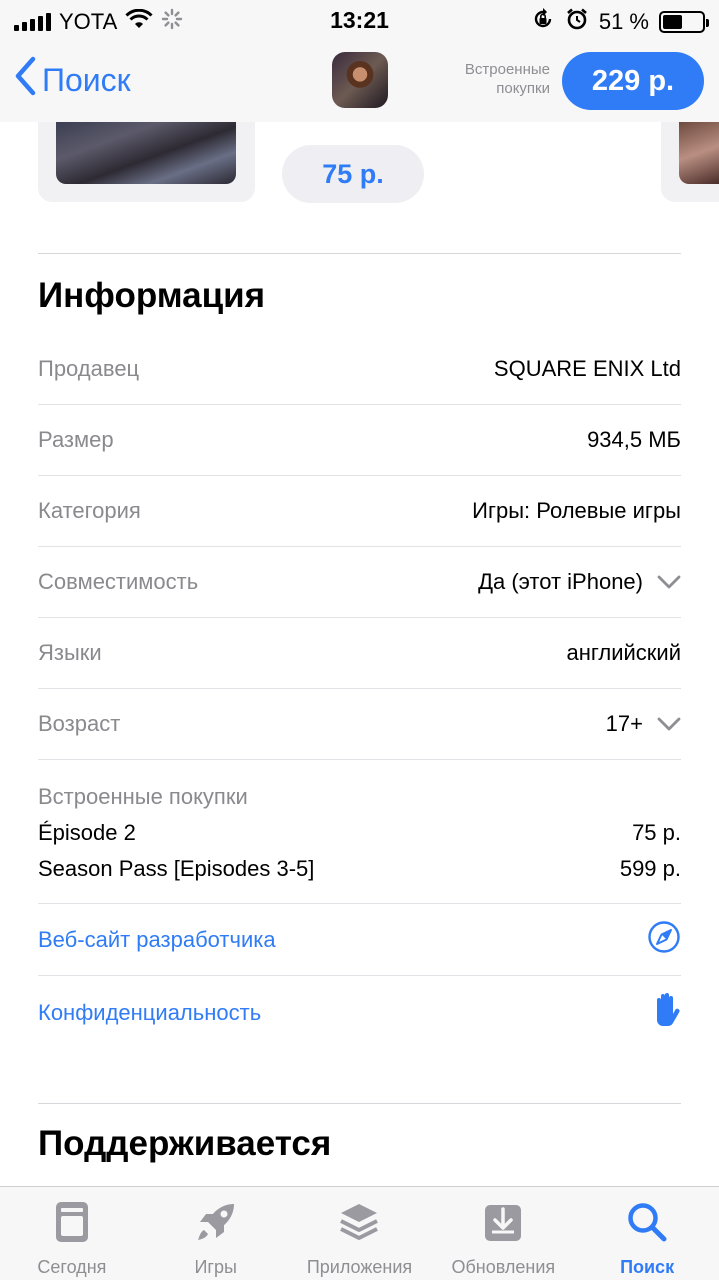 Image resolution: width=719 pixels, height=1280 pixels. Describe the element at coordinates (503, 1267) in the screenshot. I see `tab-updates-label: Обновления` at that location.